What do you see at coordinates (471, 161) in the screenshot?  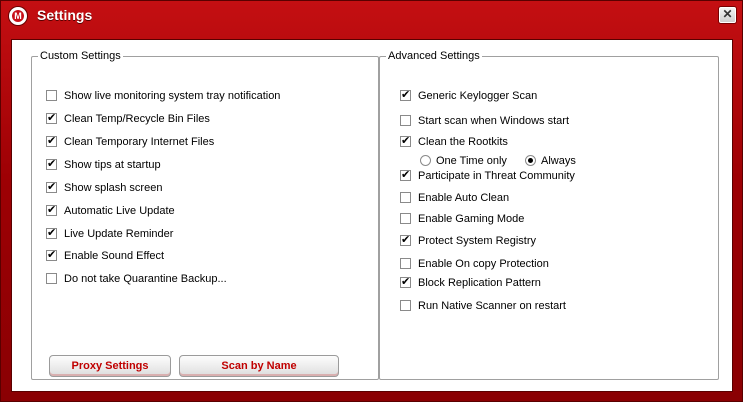 I see `radio-label: One Time only` at bounding box center [471, 161].